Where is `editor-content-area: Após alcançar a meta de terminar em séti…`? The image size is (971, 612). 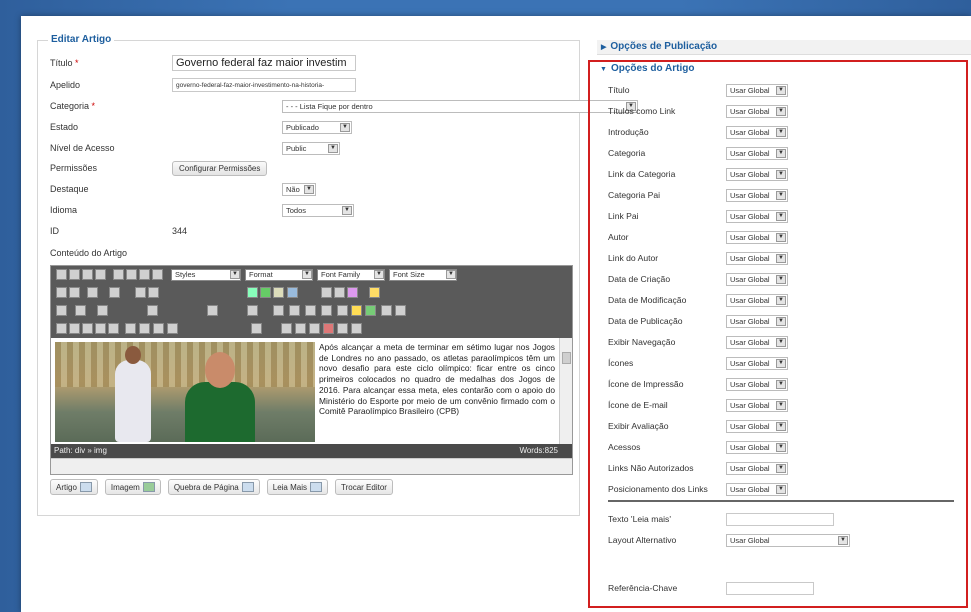 editor-content-area: Após alcançar a meta de terminar em séti… is located at coordinates (305, 391).